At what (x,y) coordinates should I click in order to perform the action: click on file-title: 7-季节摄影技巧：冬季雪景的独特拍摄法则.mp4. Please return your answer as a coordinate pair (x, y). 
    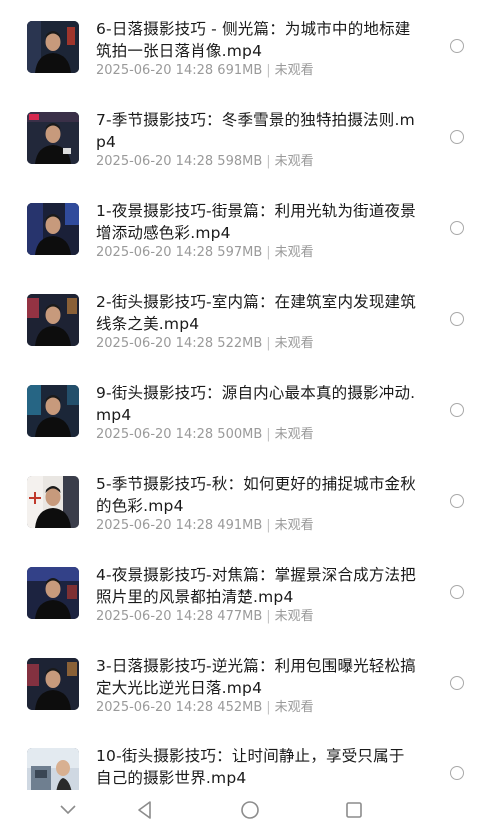
    Looking at the image, I should click on (255, 131).